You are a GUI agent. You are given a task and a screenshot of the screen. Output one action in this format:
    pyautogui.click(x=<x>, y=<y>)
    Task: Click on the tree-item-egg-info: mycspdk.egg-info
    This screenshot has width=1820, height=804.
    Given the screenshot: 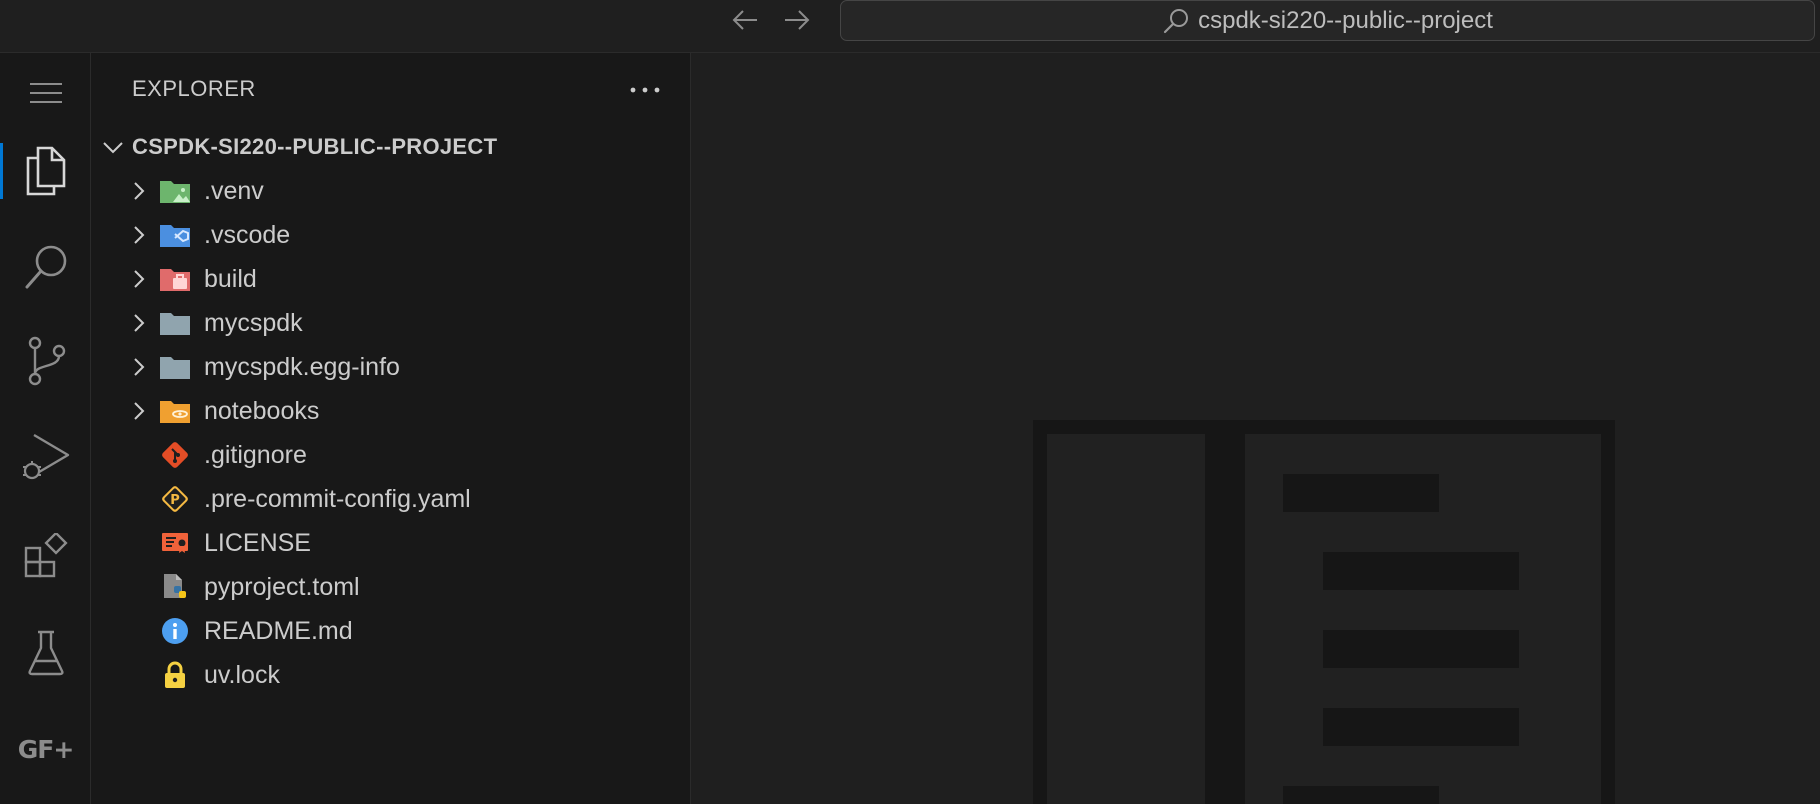 What is the action you would take?
    pyautogui.click(x=391, y=367)
    